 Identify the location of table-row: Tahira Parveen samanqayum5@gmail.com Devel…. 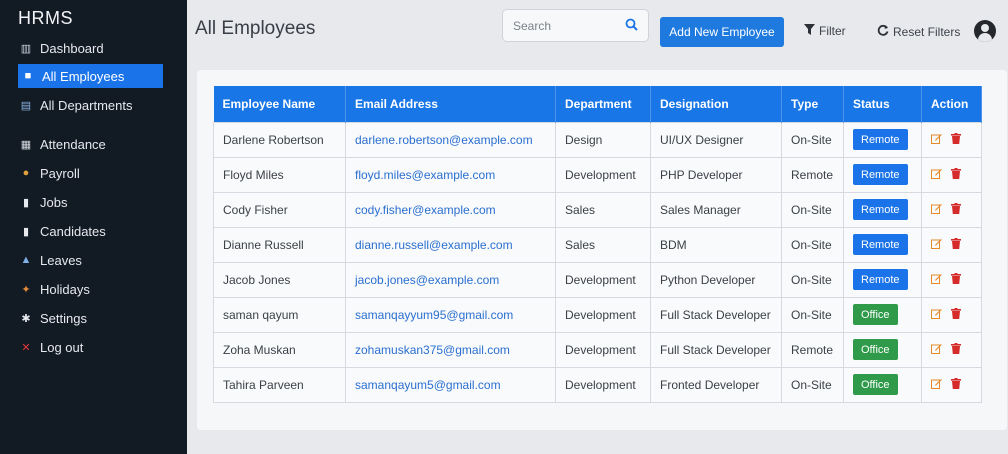
(597, 384).